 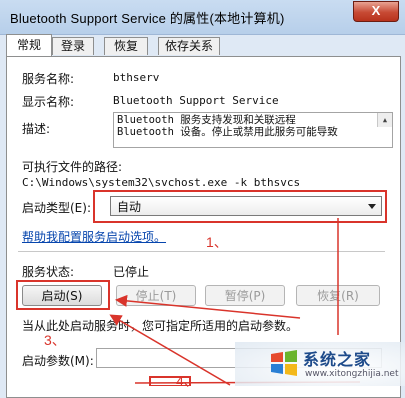 I want to click on step4-annotation: 4、, so click(x=187, y=381).